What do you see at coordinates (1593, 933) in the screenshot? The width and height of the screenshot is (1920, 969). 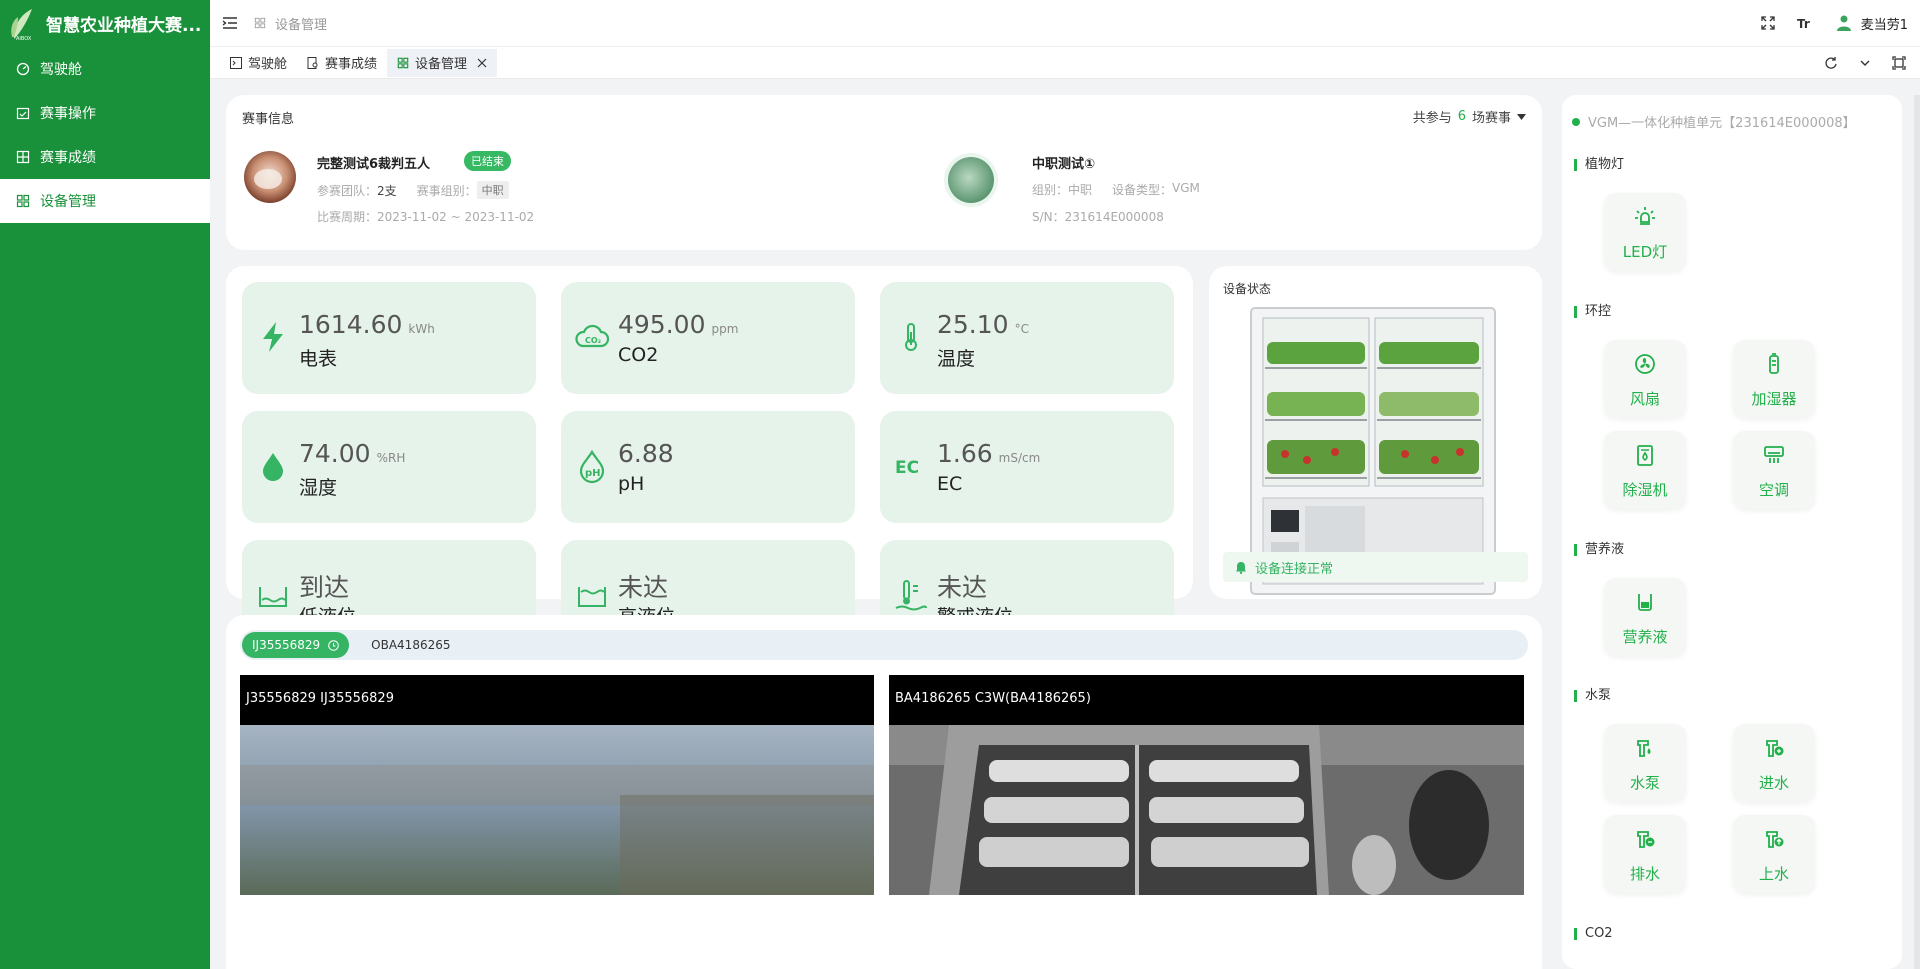 I see `section-co2: CO2` at bounding box center [1593, 933].